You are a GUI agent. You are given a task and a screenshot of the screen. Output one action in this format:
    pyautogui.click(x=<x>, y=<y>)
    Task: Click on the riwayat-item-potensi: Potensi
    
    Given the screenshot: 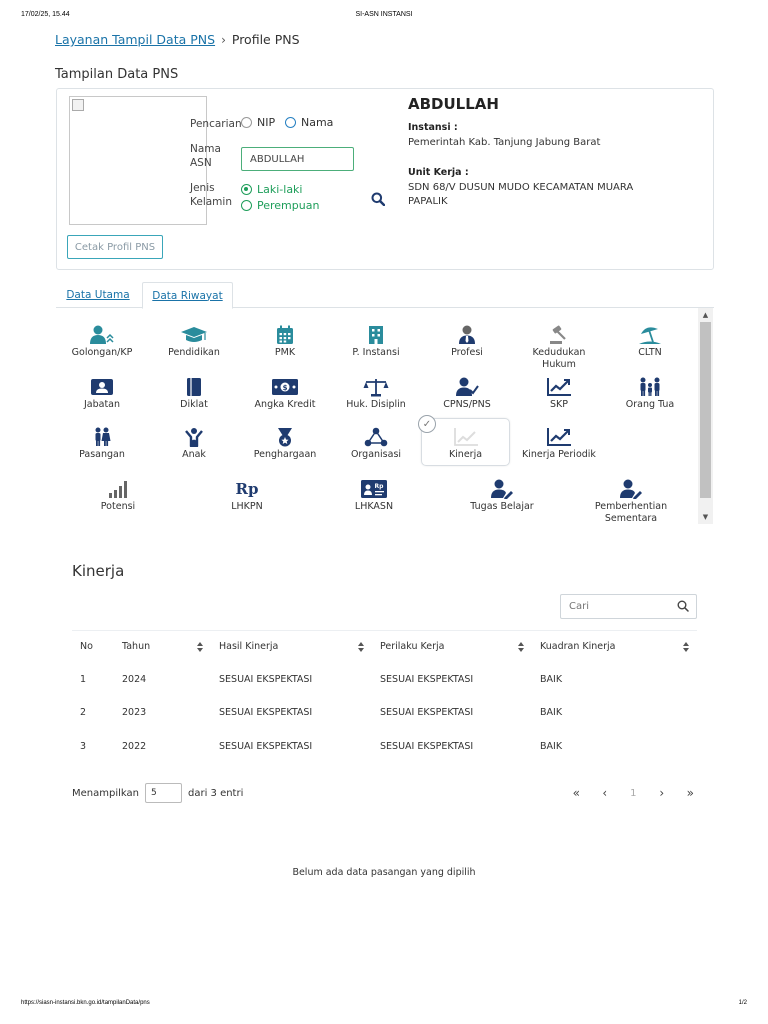 What is the action you would take?
    pyautogui.click(x=118, y=495)
    